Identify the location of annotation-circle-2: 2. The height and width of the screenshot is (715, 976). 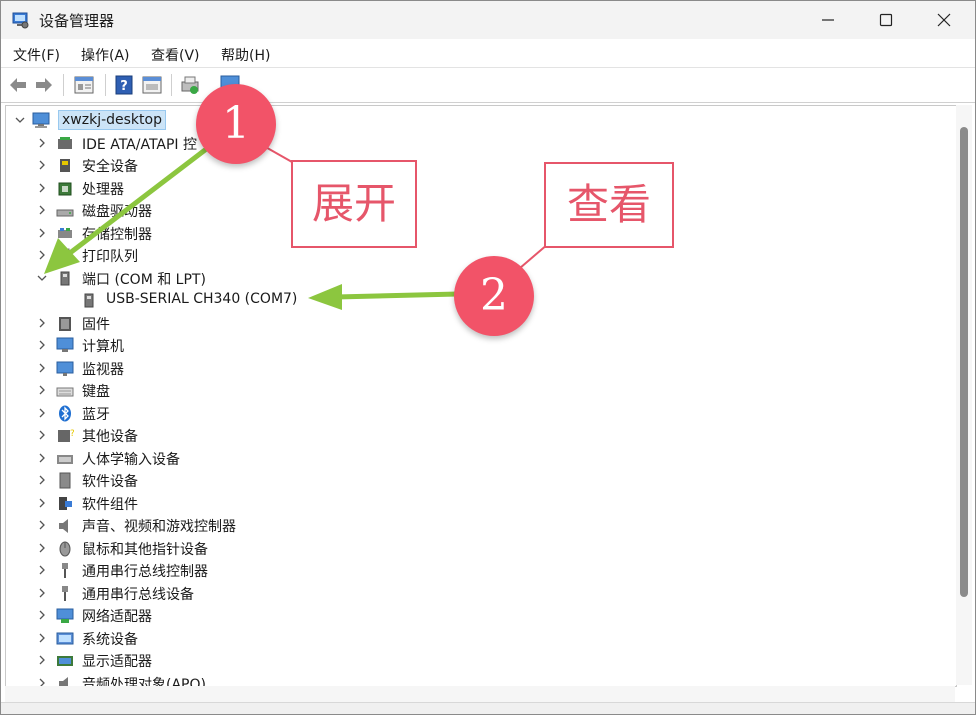
(494, 296).